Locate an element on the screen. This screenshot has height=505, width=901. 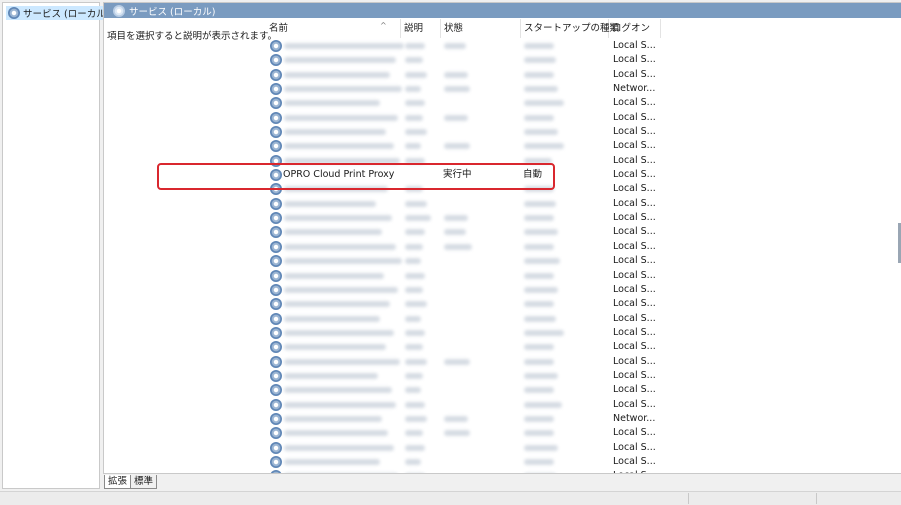
pane-title-bar: サービス (ローカル) is located at coordinates (502, 10).